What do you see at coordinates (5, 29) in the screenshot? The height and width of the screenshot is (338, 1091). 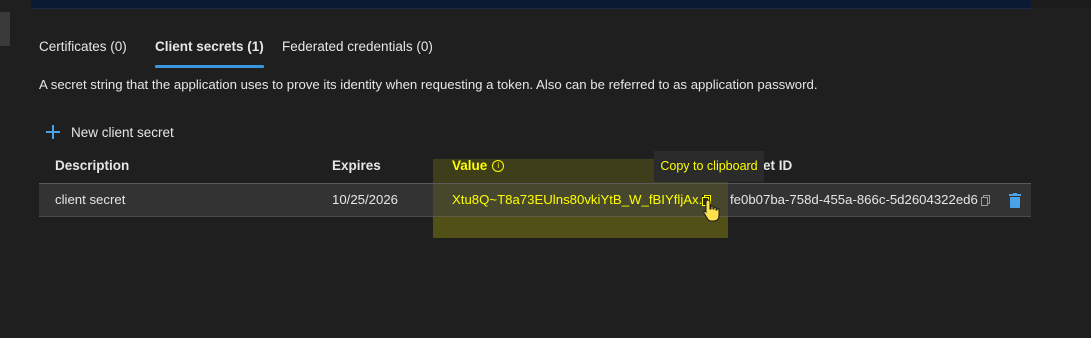 I see `left-scrollbar` at bounding box center [5, 29].